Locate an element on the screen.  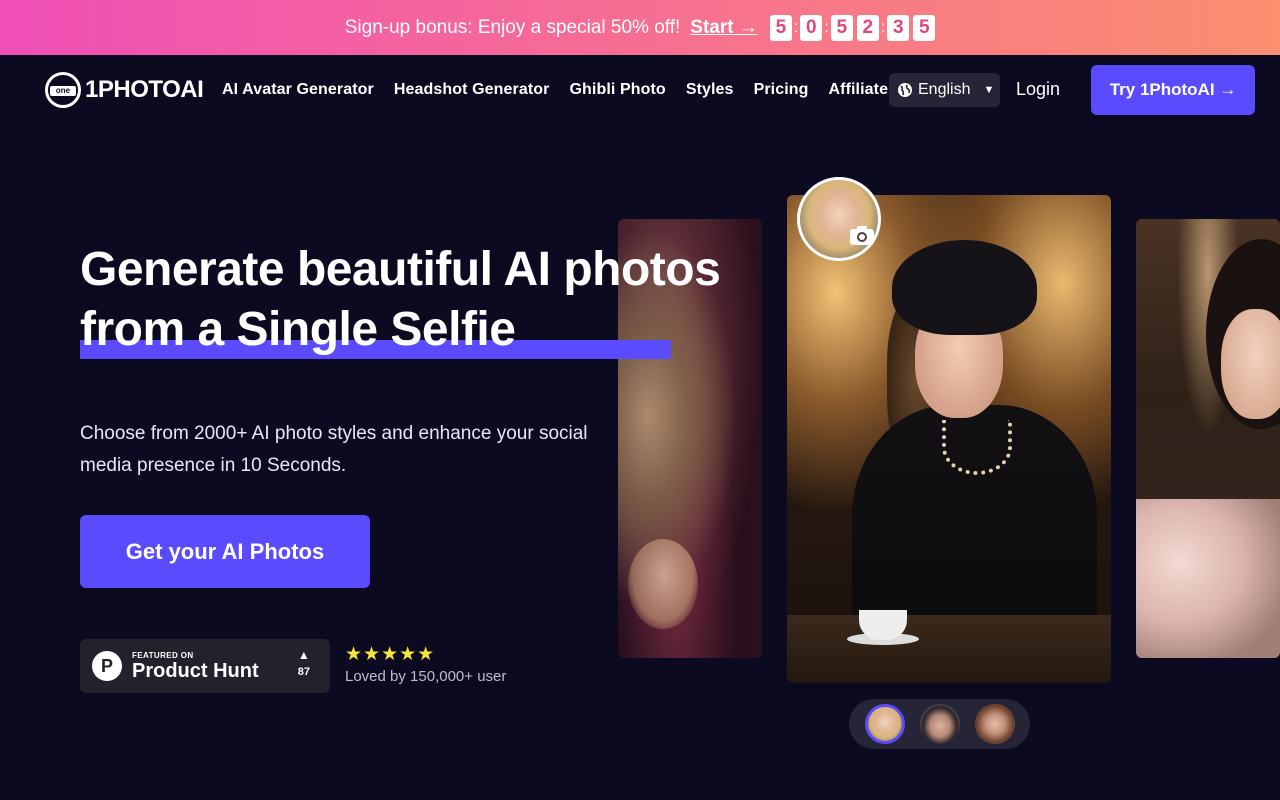
globe-icon is located at coordinates (905, 90).